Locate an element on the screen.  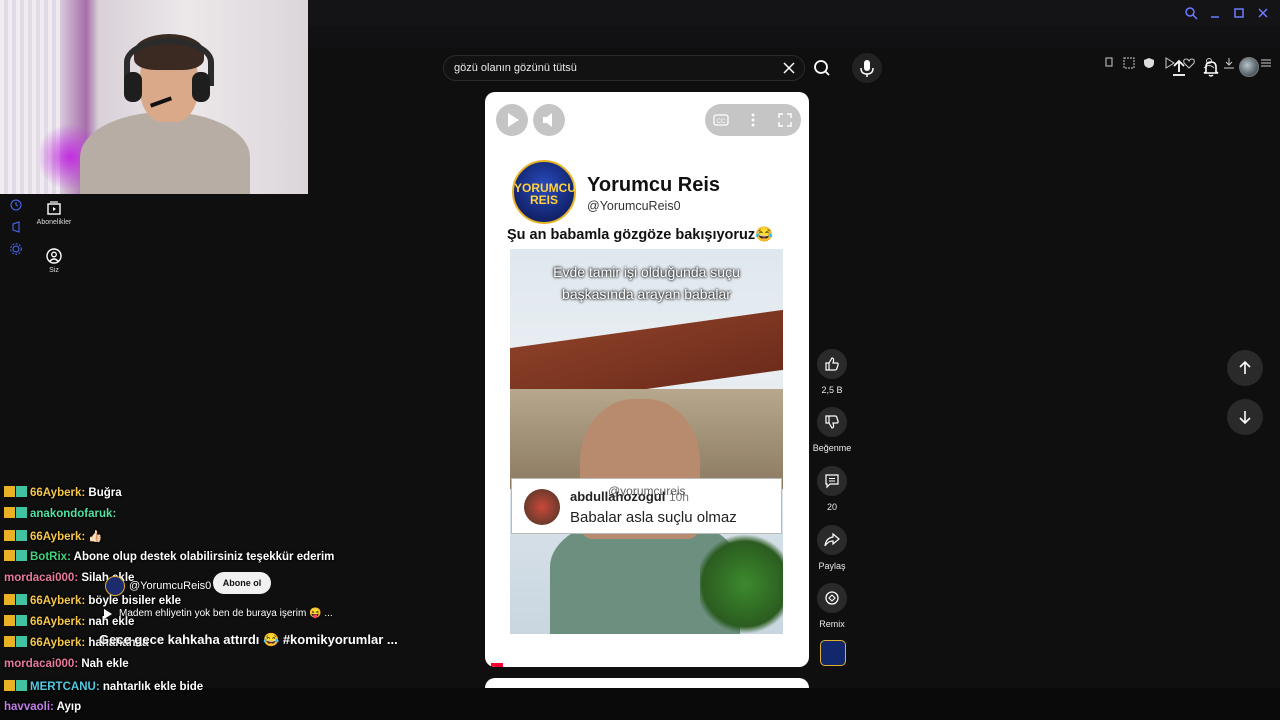
chat-text: Nah ekle is located at coordinates (105, 664).